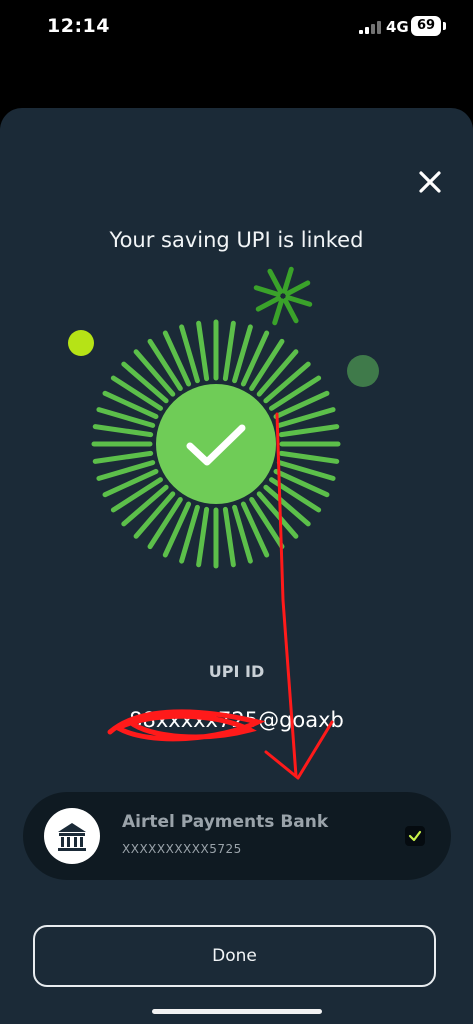 Image resolution: width=473 pixels, height=1024 pixels. Describe the element at coordinates (236, 240) in the screenshot. I see `success-heading: Your saving UPI is linked` at that location.